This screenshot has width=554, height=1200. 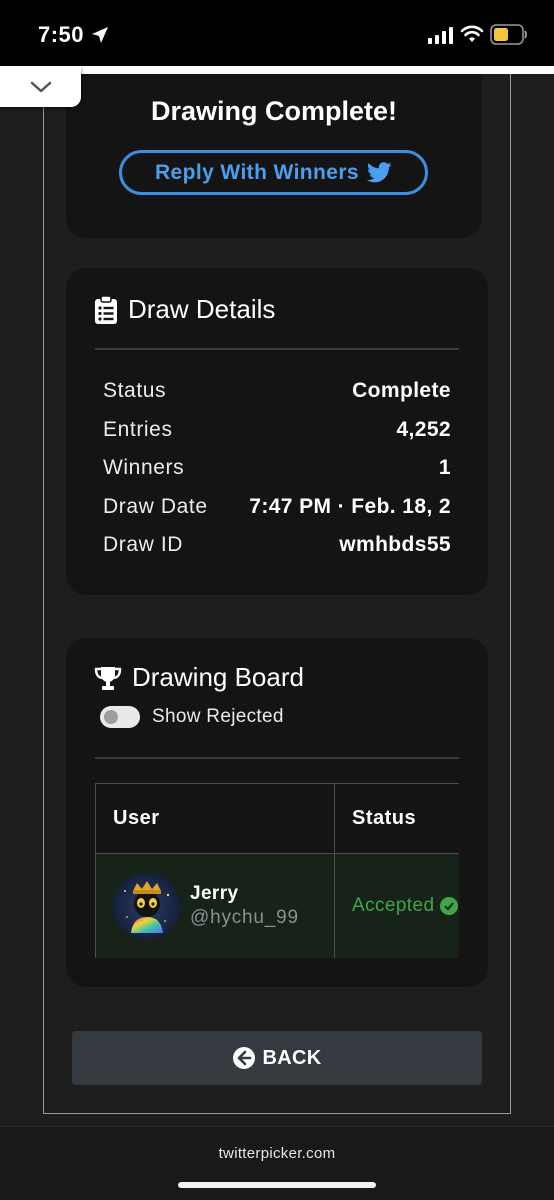 I want to click on draw-details-header: Draw Details, so click(x=184, y=309).